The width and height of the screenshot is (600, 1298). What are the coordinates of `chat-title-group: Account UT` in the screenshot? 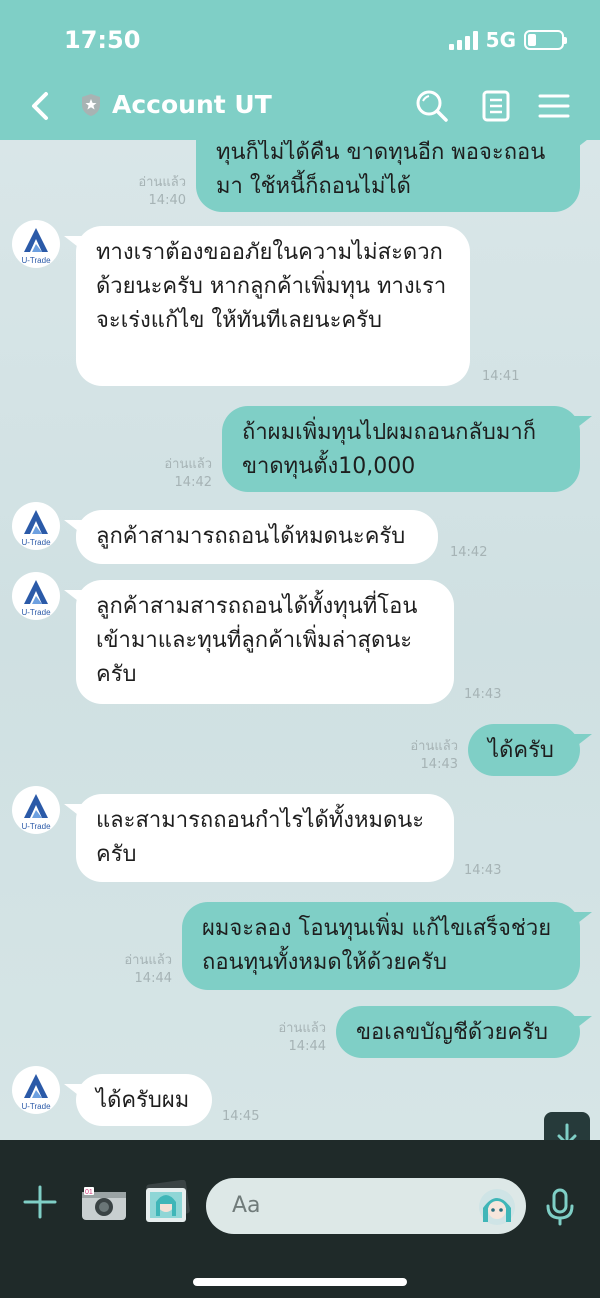 It's located at (176, 104).